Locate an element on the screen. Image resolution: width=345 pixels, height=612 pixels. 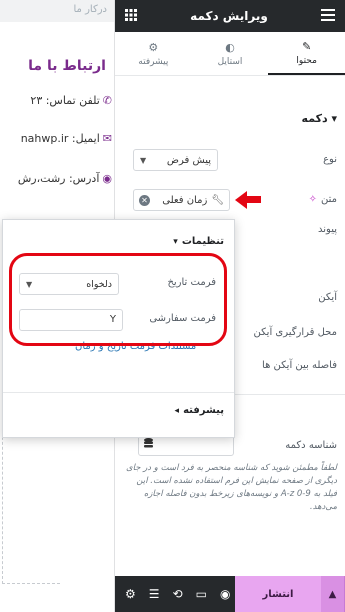
wrench-icon: 🔧︎ is located at coordinates (217, 200).